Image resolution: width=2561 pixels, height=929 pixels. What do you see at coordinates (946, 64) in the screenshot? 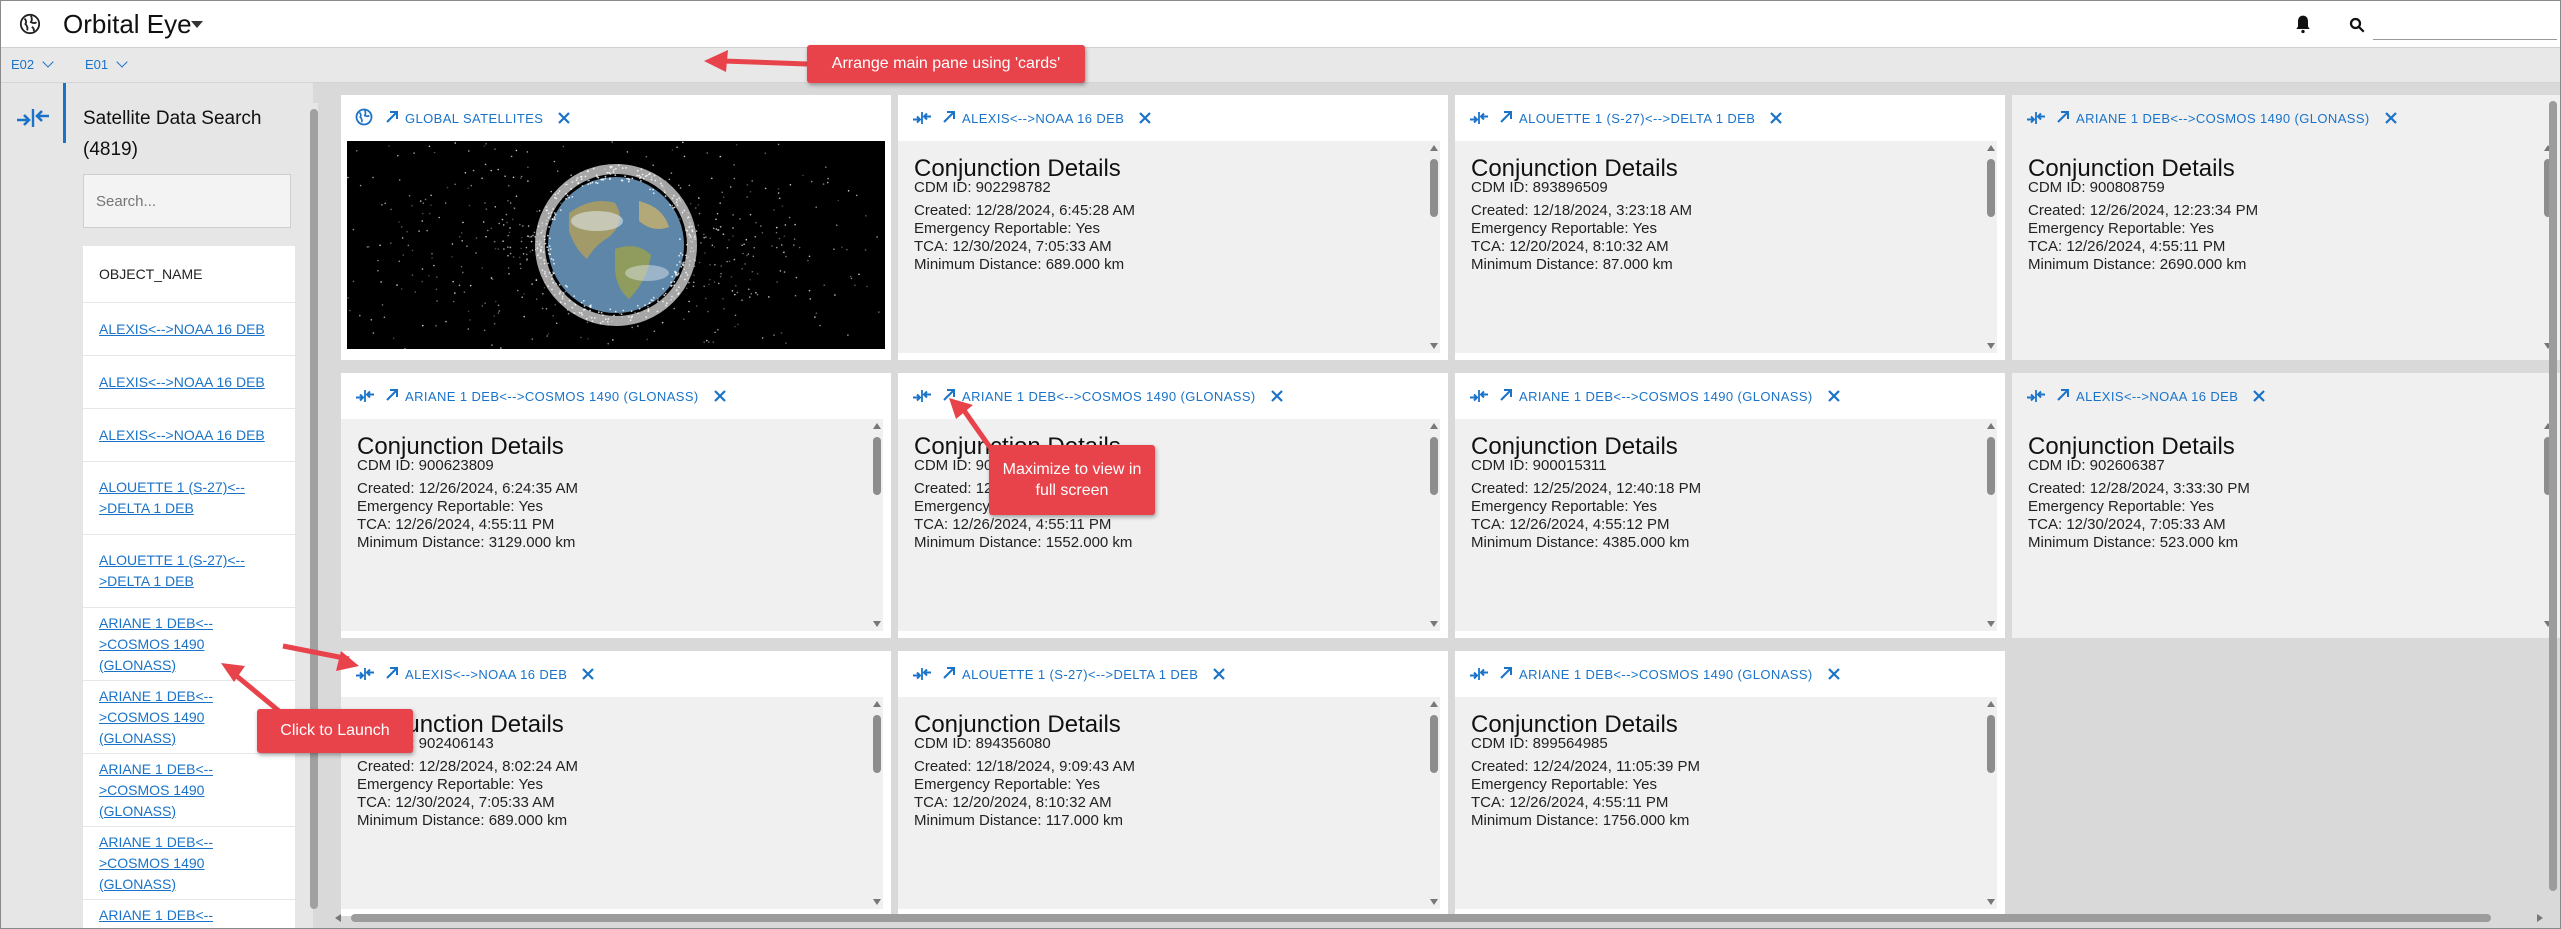
I see `callout-arrange-cards: Arrange main pane using 'cards'` at bounding box center [946, 64].